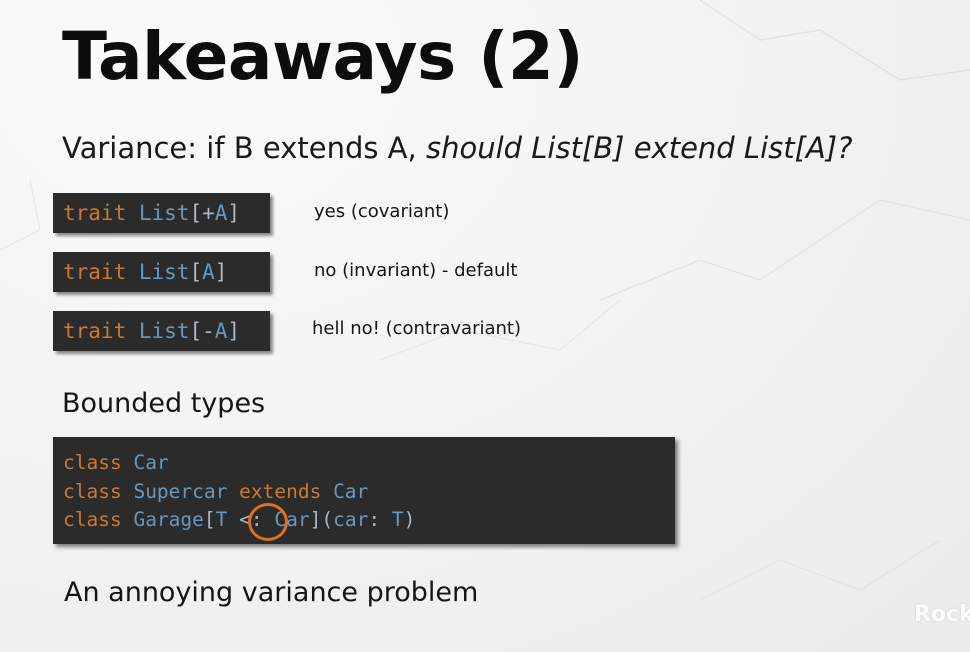 The width and height of the screenshot is (970, 652). I want to click on variance-question-prefix: Variance: if B extends A,, so click(244, 148).